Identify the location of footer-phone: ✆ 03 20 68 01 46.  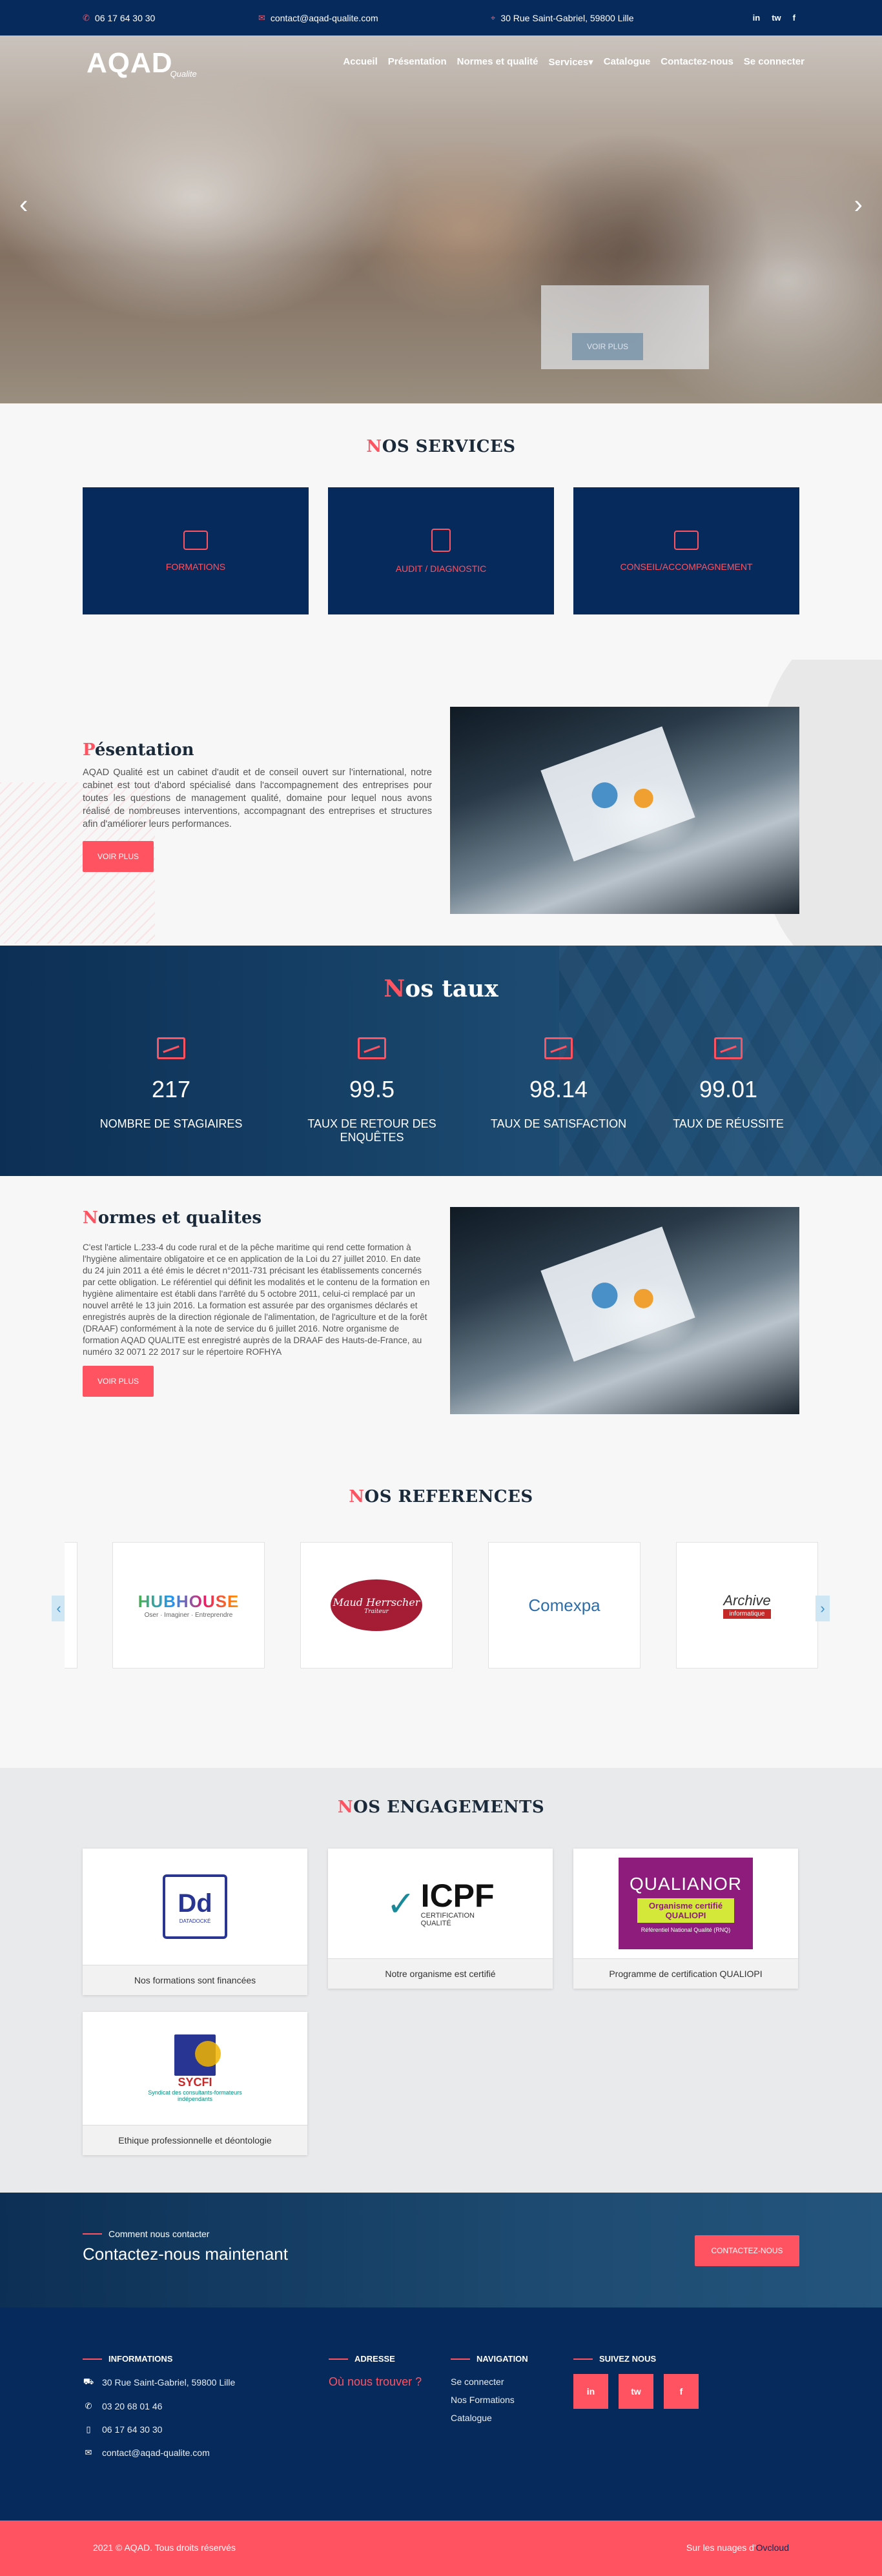
(159, 2406).